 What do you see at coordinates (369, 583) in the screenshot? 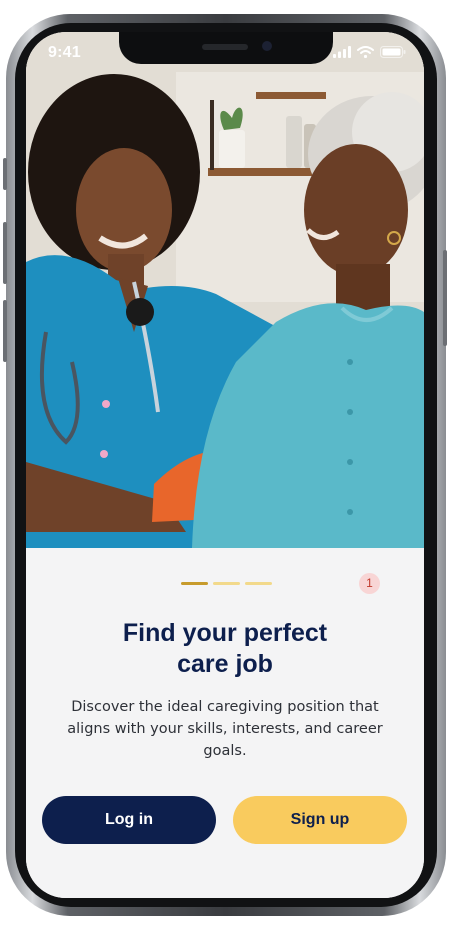
I see `notification-badge: 1` at bounding box center [369, 583].